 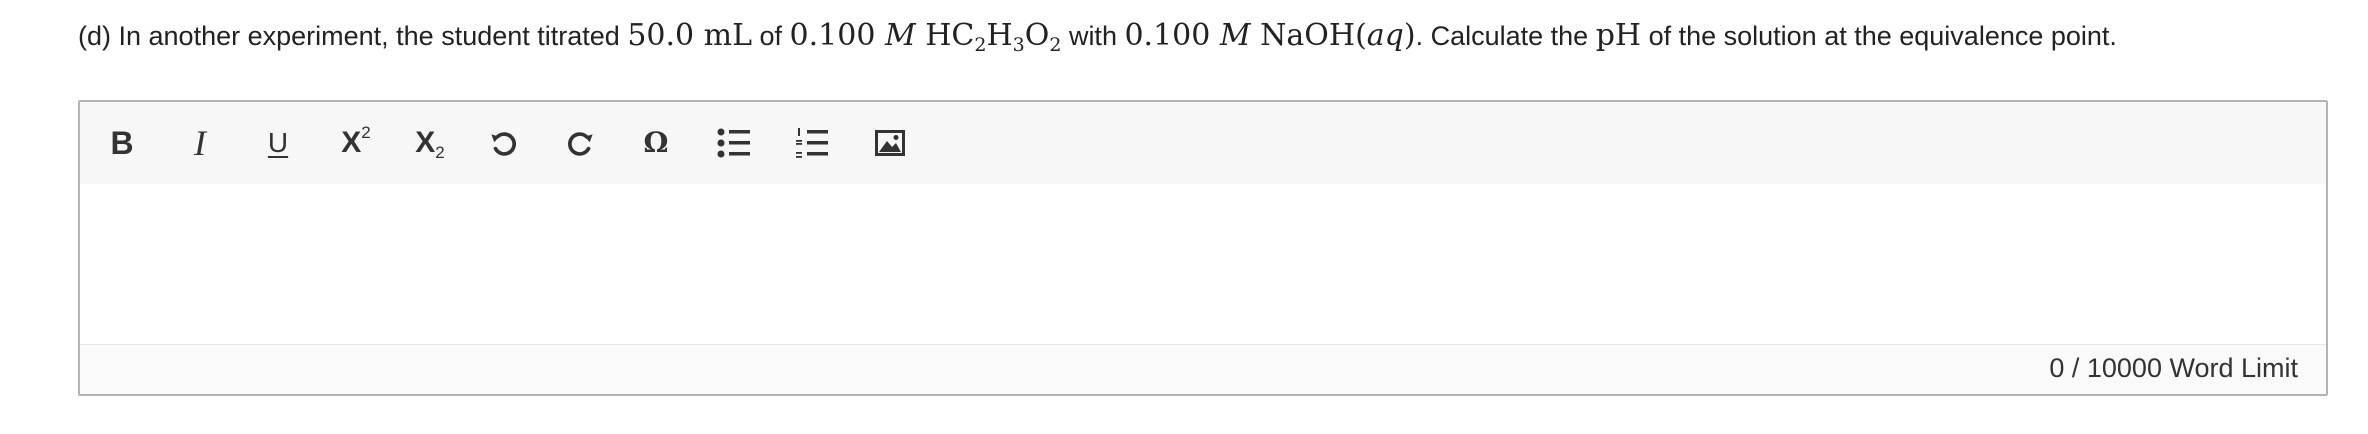 What do you see at coordinates (1270, 35) in the screenshot?
I see `base-concentration: 0.100 M NaOH(aq)` at bounding box center [1270, 35].